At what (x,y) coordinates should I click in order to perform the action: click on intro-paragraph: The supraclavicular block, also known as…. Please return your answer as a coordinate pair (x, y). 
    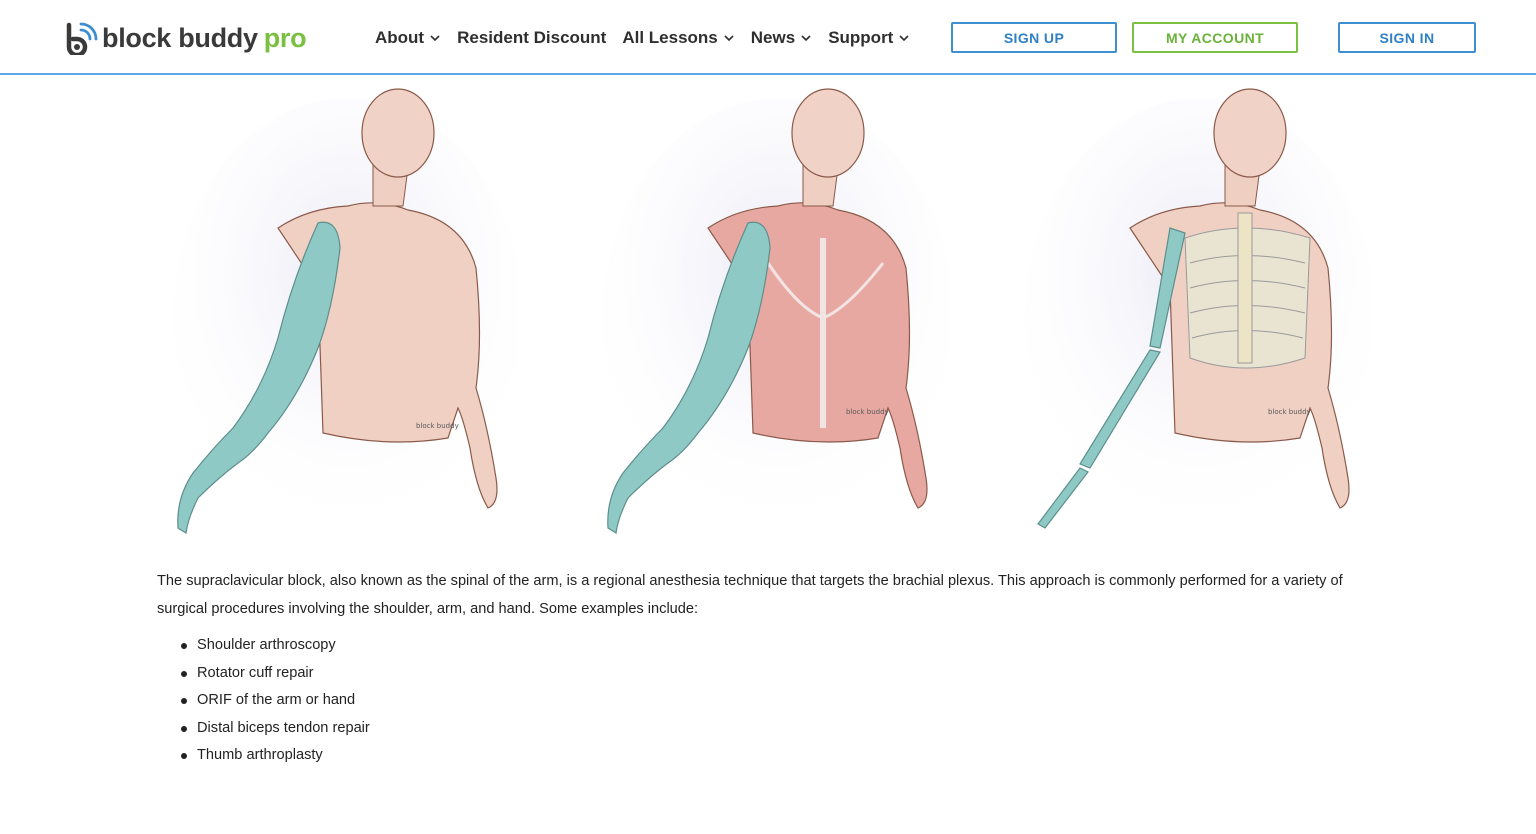
    Looking at the image, I should click on (750, 595).